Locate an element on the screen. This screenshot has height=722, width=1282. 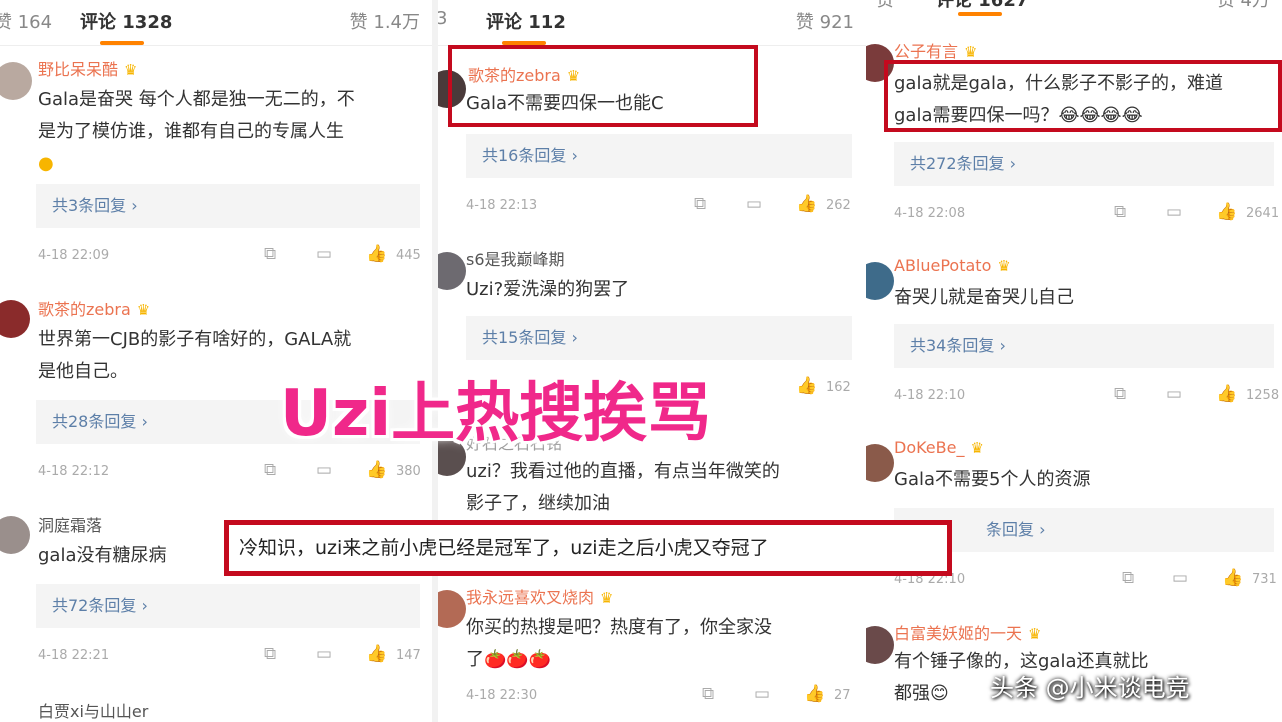
comment-author: 白贾xi与山山er is located at coordinates (93, 710).